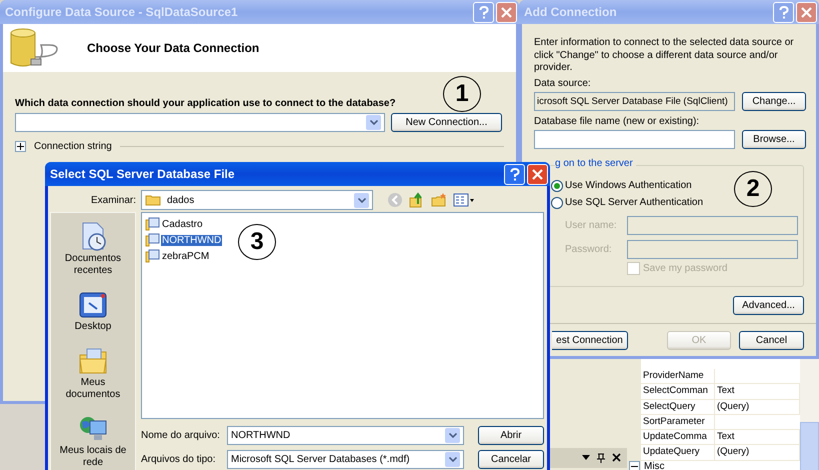  I want to click on category-label: Misc, so click(654, 465).